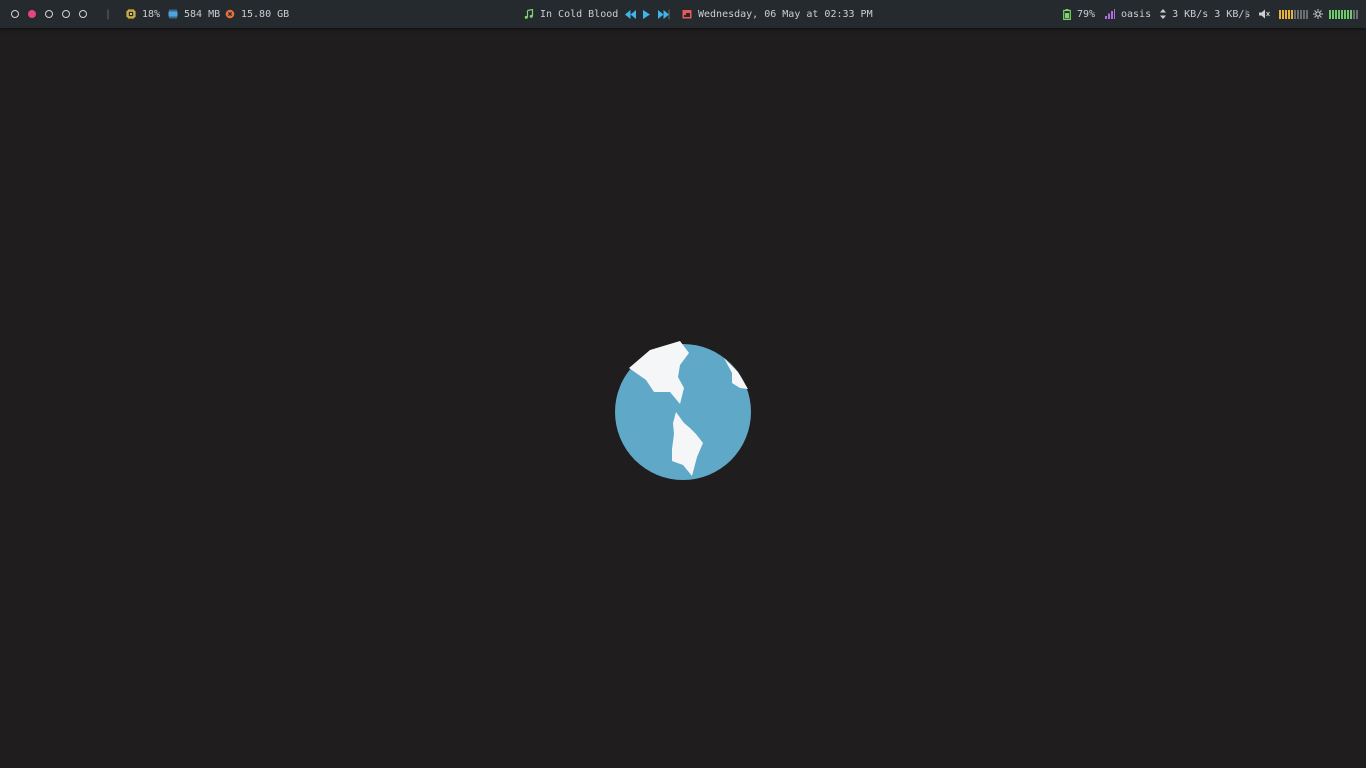 The image size is (1366, 768). What do you see at coordinates (631, 14) in the screenshot?
I see `previous-track-icon` at bounding box center [631, 14].